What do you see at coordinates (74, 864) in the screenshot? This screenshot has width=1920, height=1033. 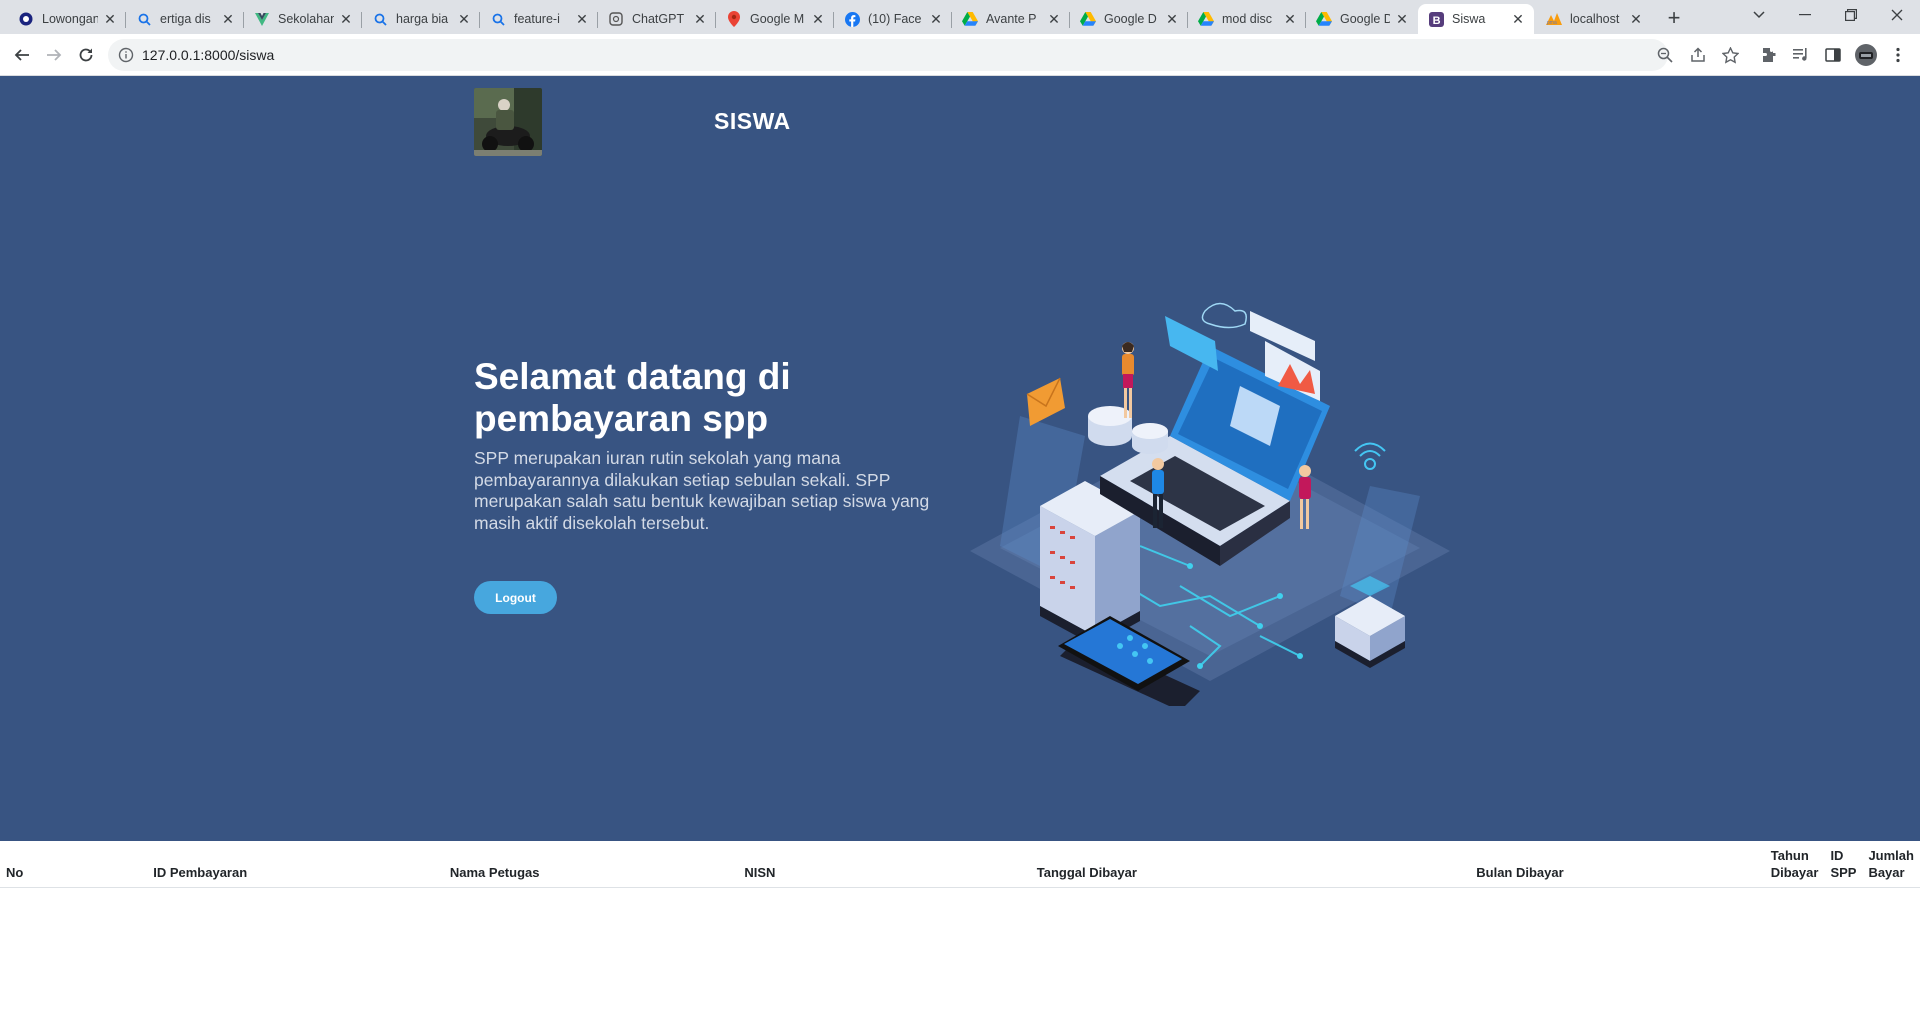 I see `column-header-no: No` at bounding box center [74, 864].